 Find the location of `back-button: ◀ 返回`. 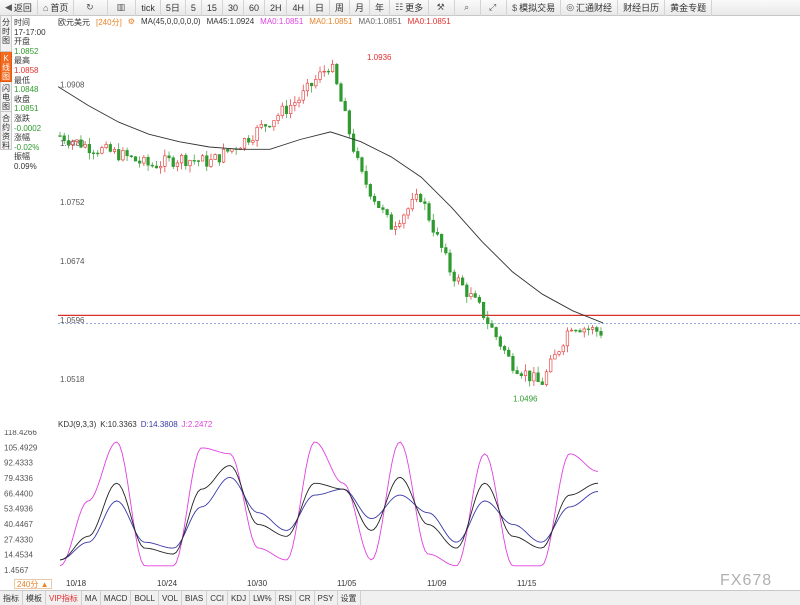

back-button: ◀ 返回 is located at coordinates (19, 8).